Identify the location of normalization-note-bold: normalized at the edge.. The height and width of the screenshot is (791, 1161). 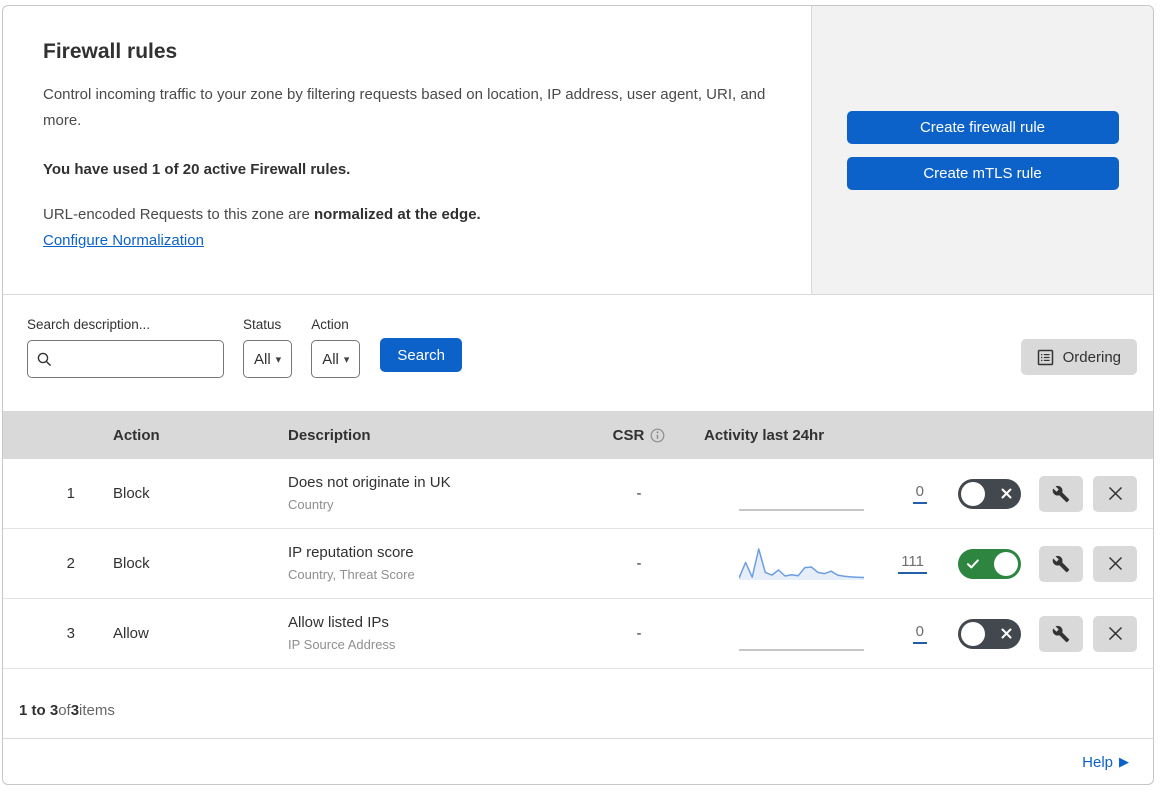
(397, 214).